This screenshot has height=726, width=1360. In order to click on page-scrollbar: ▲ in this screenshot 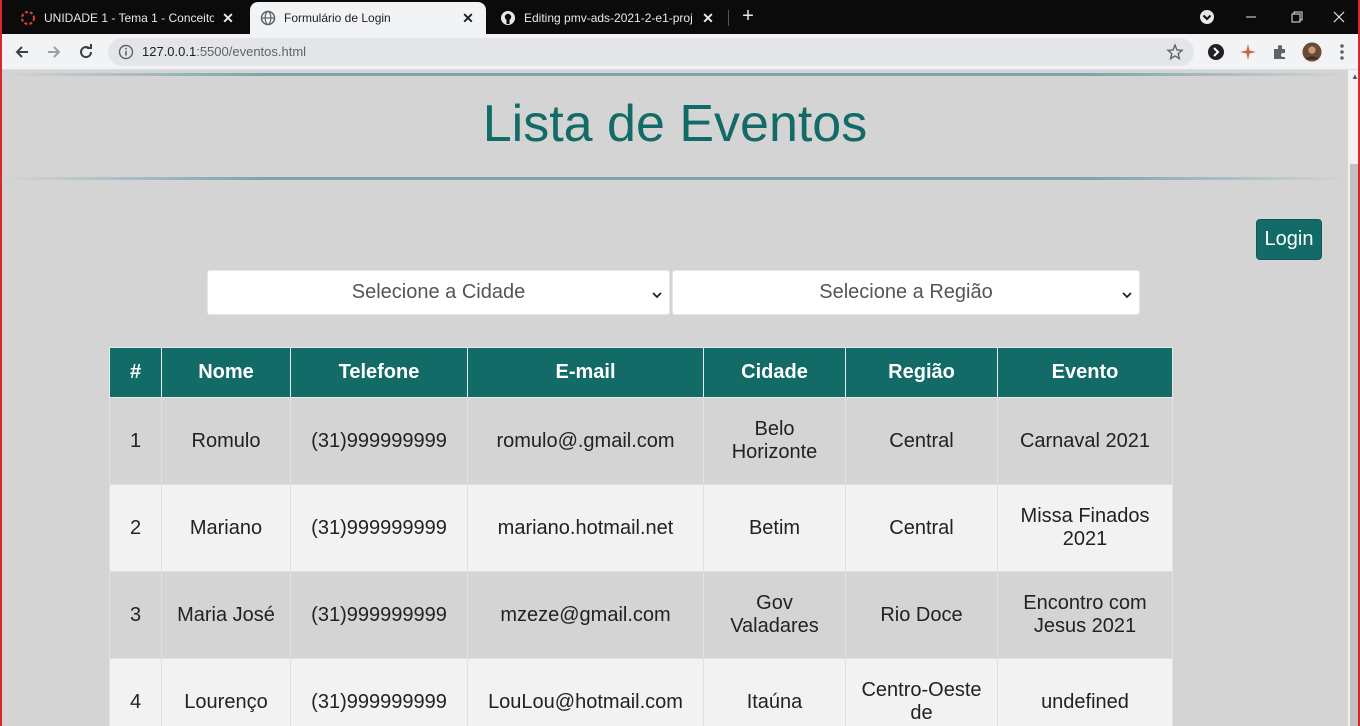, I will do `click(1353, 398)`.